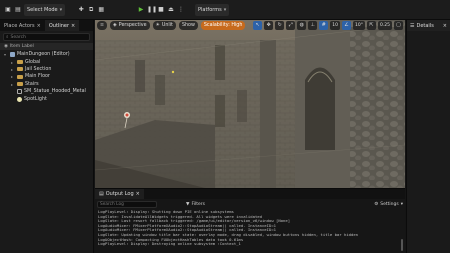 Image resolution: width=450 pixels, height=253 pixels. I want to click on world-local-icon: ◍, so click(302, 25).